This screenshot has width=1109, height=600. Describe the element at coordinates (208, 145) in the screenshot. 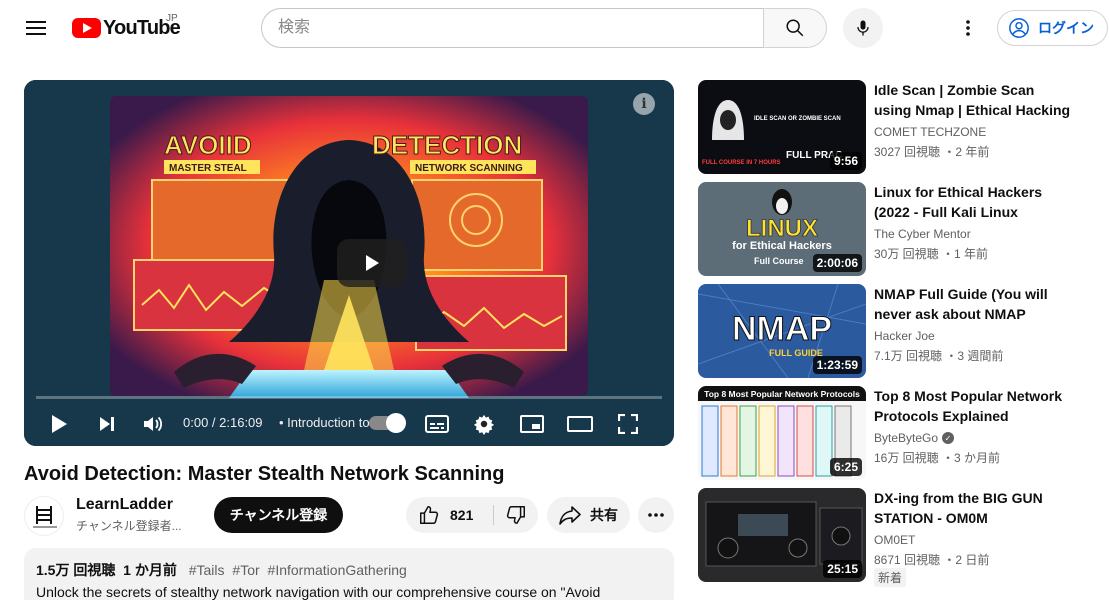

I see `thumbnail-headline-left: AVOIID` at that location.